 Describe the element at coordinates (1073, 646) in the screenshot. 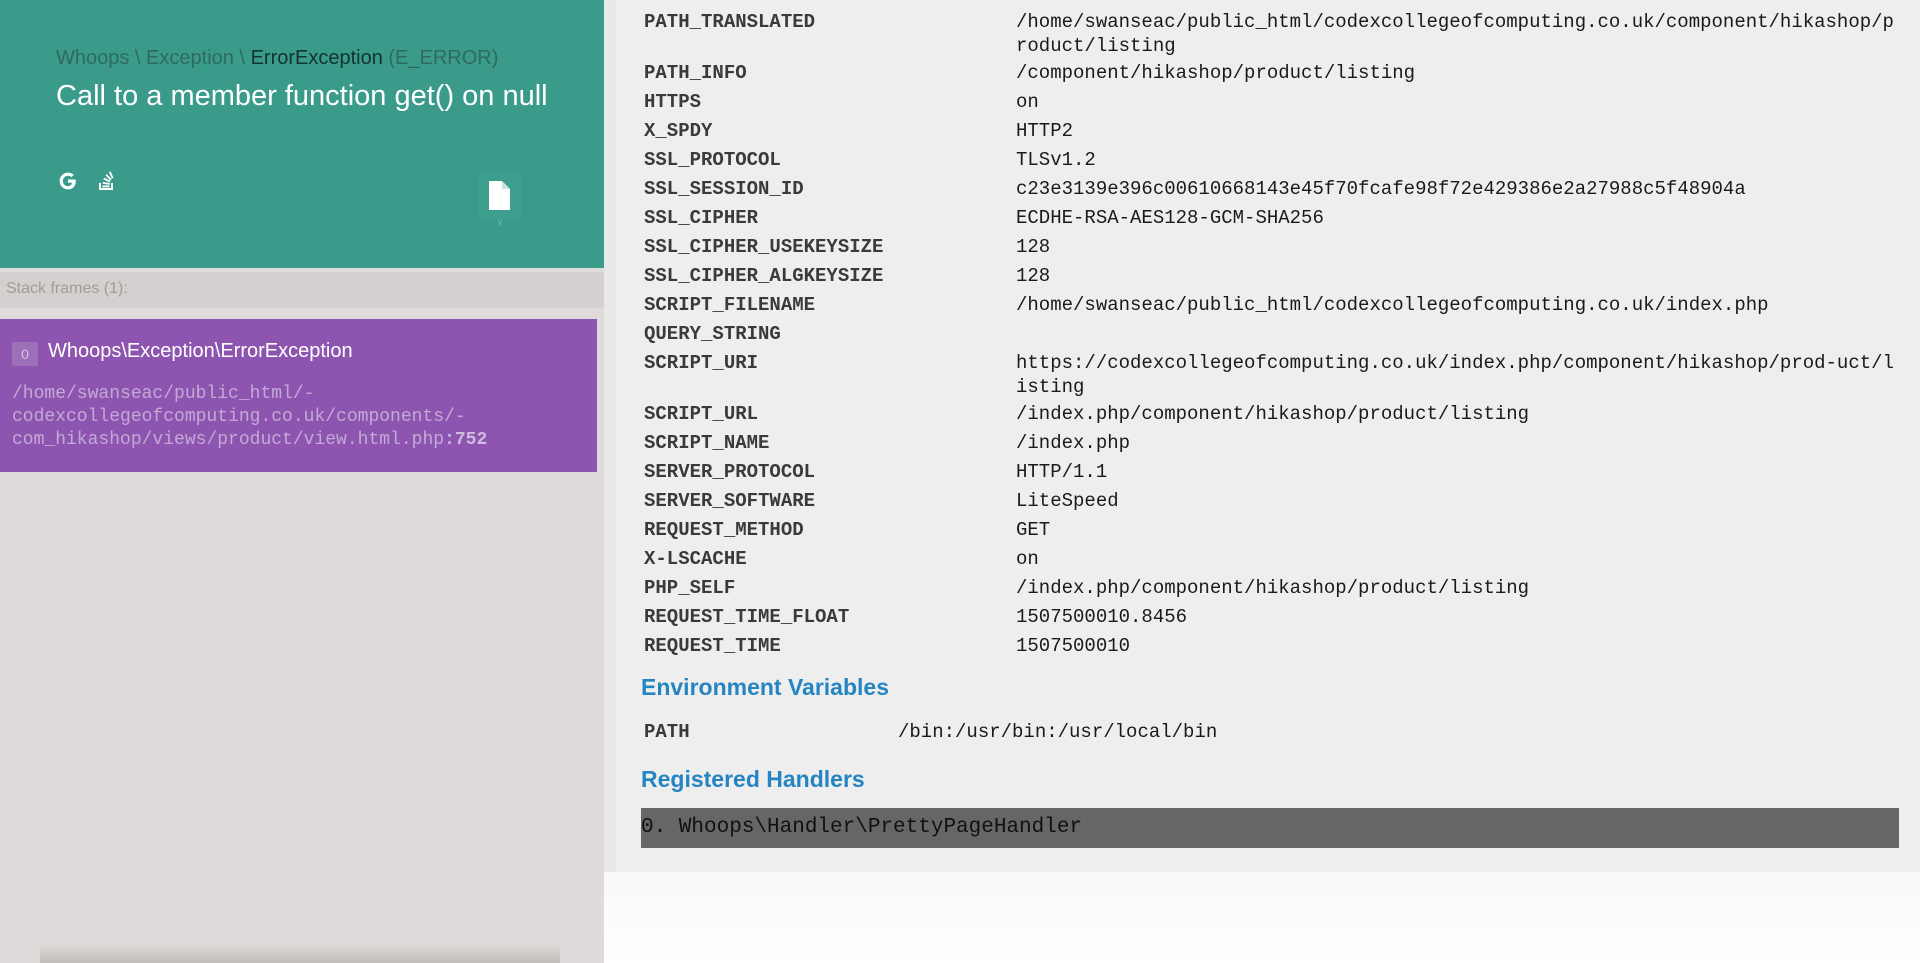

I see `server-var-value: 1507500010` at that location.